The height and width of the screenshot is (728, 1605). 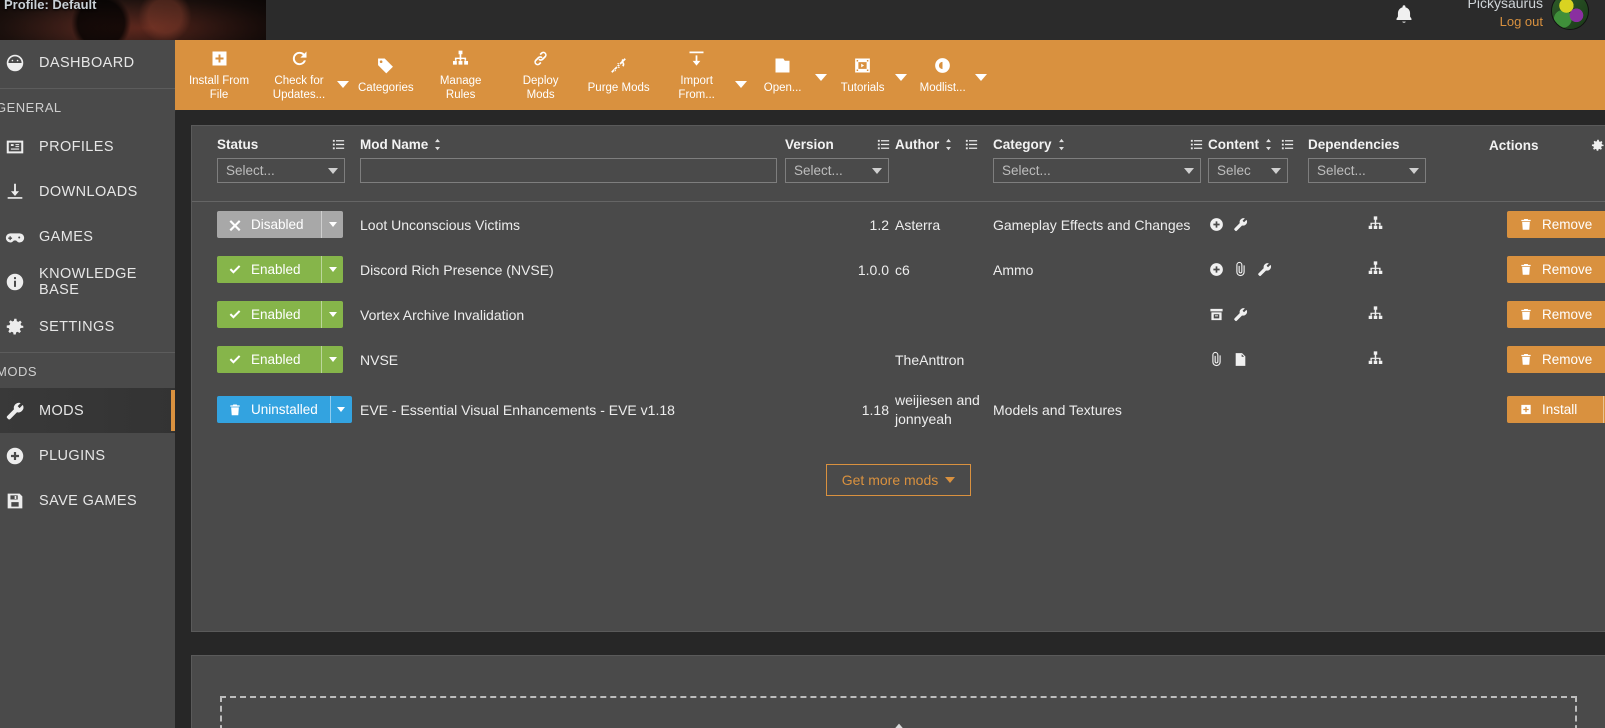 I want to click on drop-zone, so click(x=898, y=712).